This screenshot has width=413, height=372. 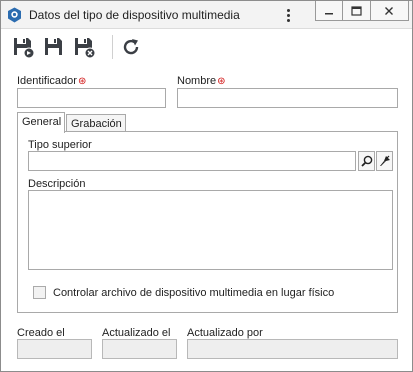 What do you see at coordinates (330, 10) in the screenshot?
I see `minimize-button` at bounding box center [330, 10].